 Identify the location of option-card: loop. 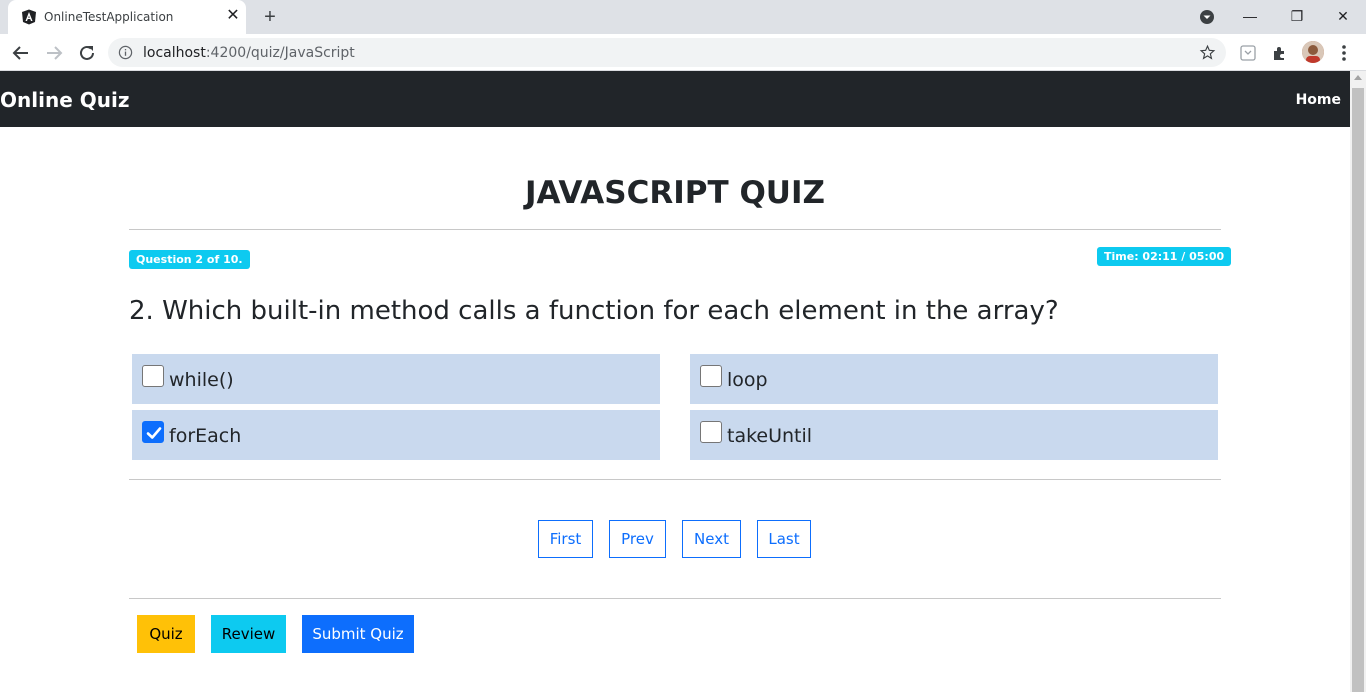
(954, 379).